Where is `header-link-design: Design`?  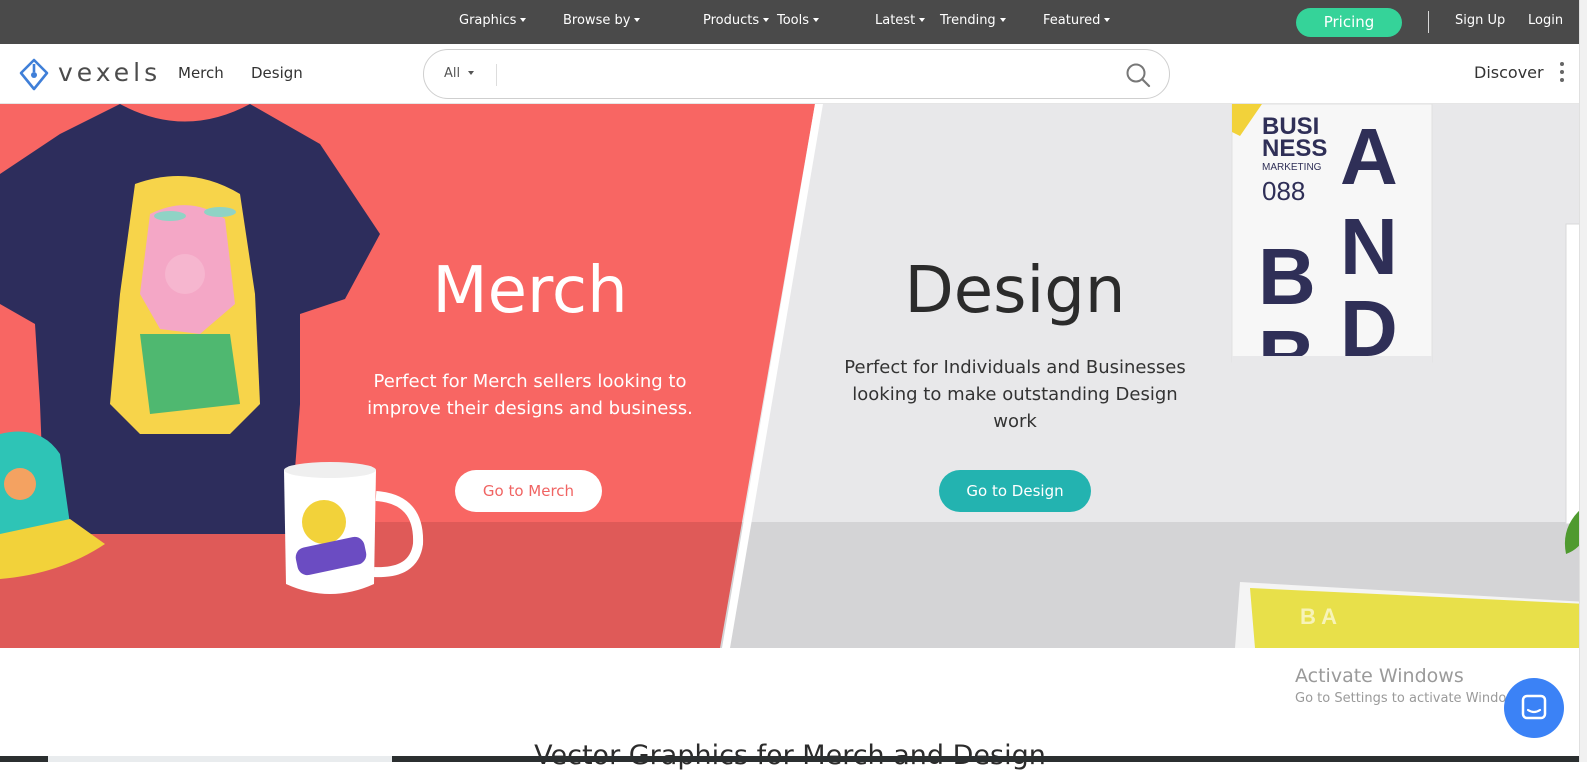
header-link-design: Design is located at coordinates (277, 73).